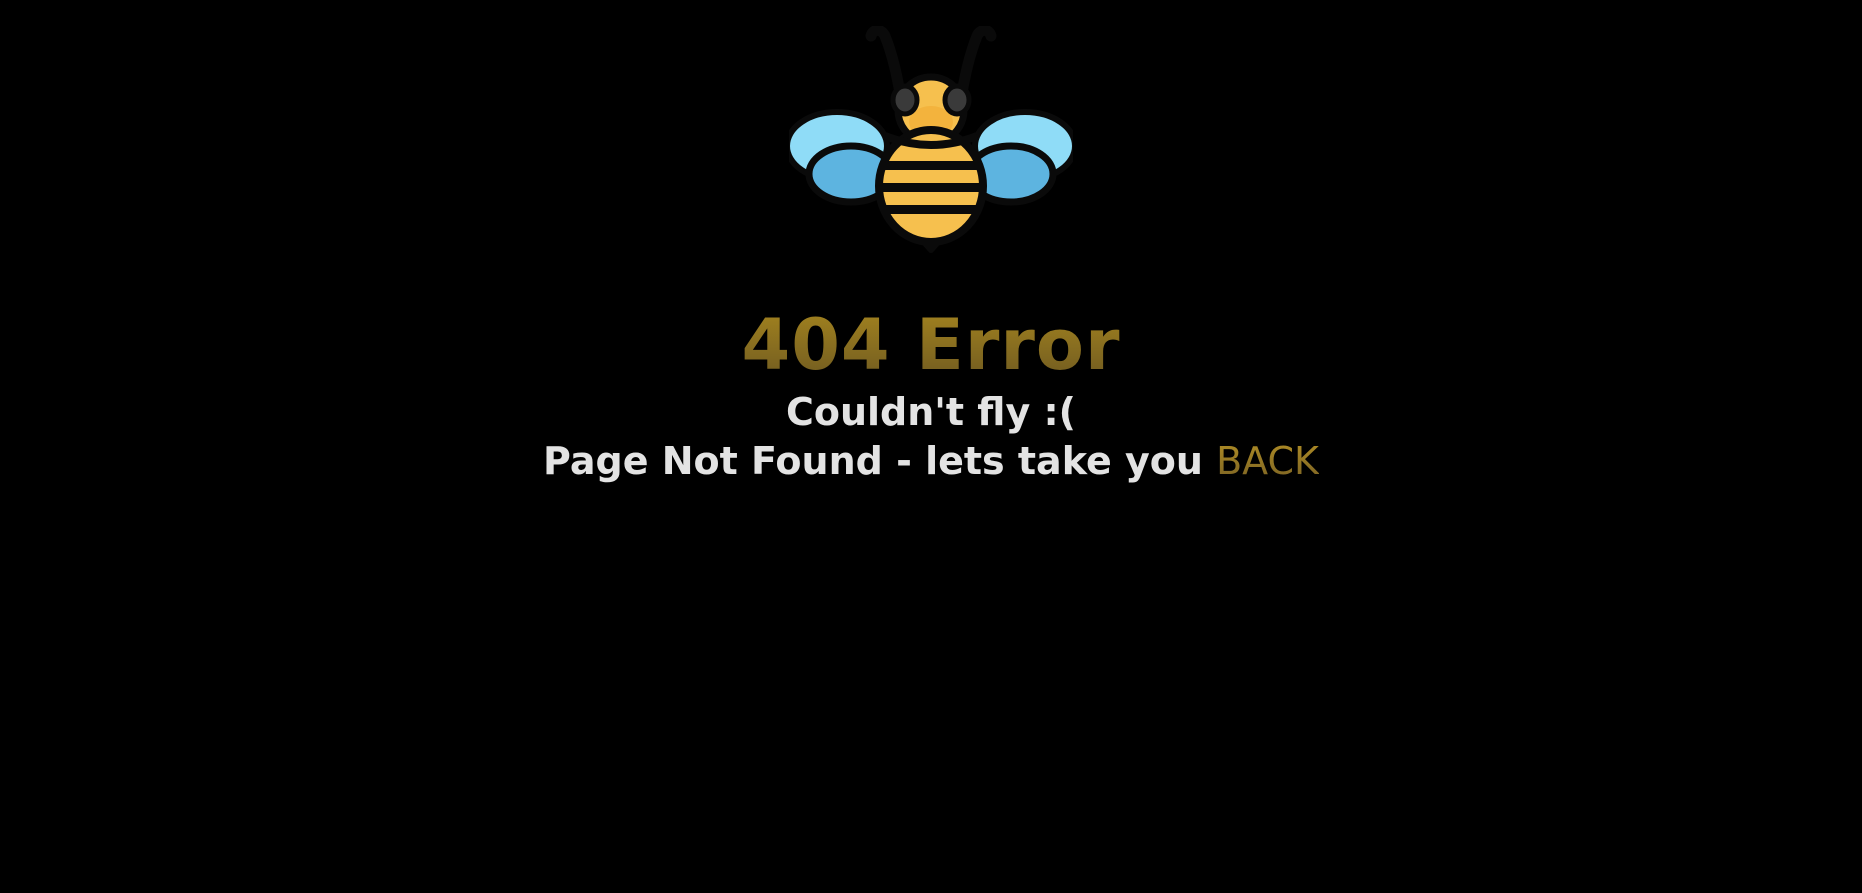  What do you see at coordinates (880, 461) in the screenshot?
I see `error-message: Page Not Found - lets take you` at bounding box center [880, 461].